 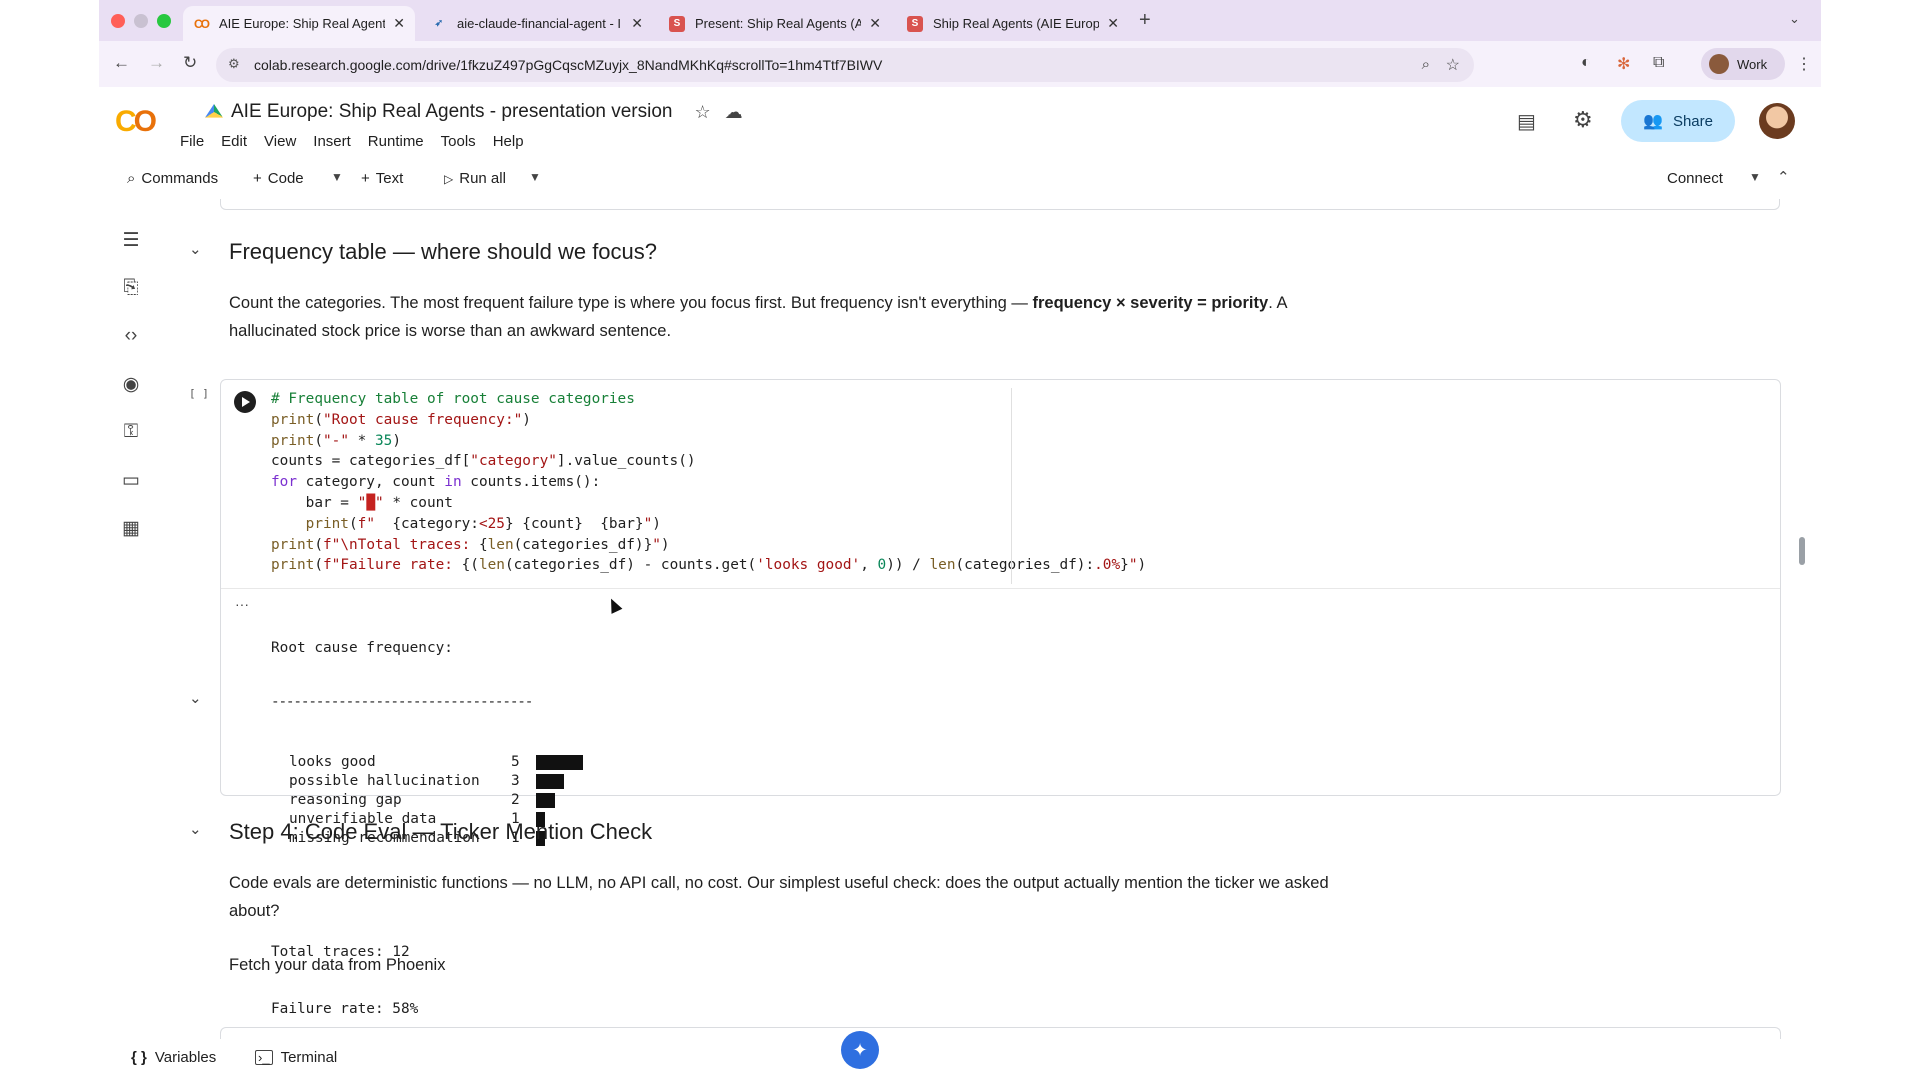 I want to click on settings-gear-icon: ⚙, so click(x=1583, y=120).